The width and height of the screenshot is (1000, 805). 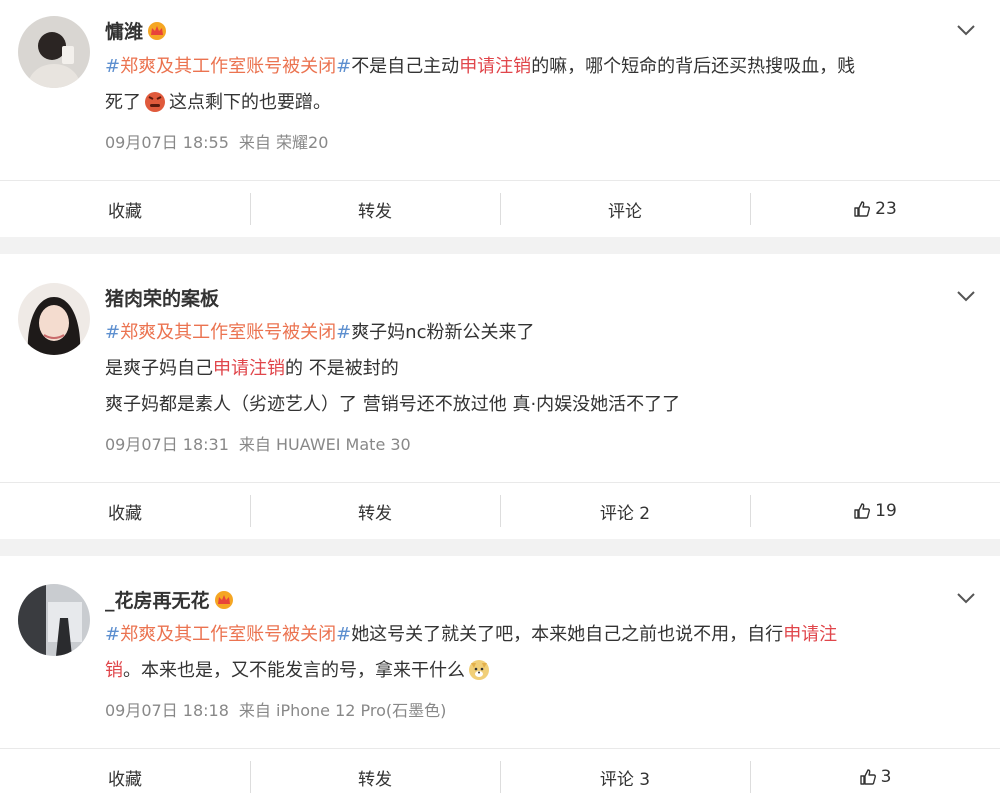 I want to click on post-meta: 09月07日 18:18 来自 iPhone 12 Pro(石墨色), so click(x=275, y=709).